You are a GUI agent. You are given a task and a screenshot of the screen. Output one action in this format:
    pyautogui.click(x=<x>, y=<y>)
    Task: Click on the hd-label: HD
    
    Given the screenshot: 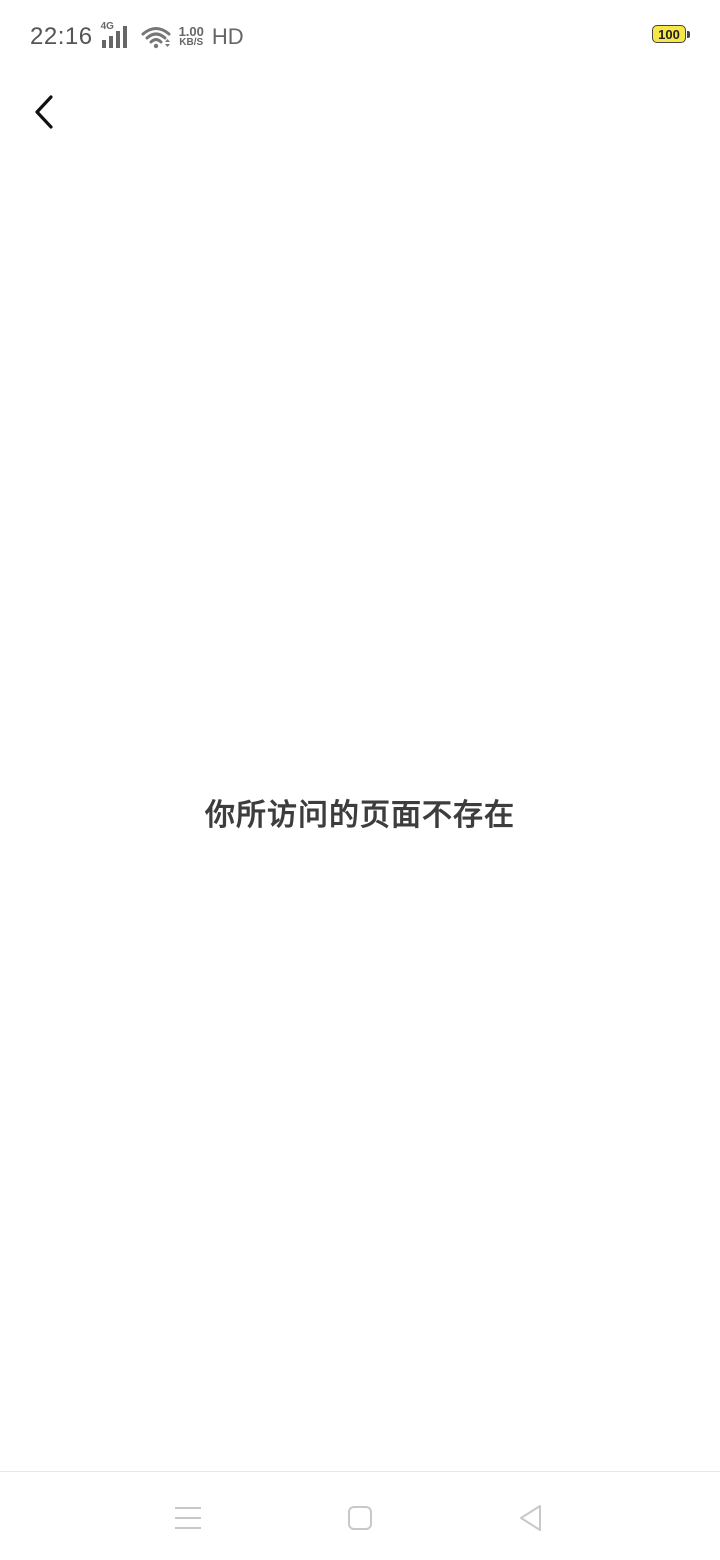 What is the action you would take?
    pyautogui.click(x=227, y=36)
    